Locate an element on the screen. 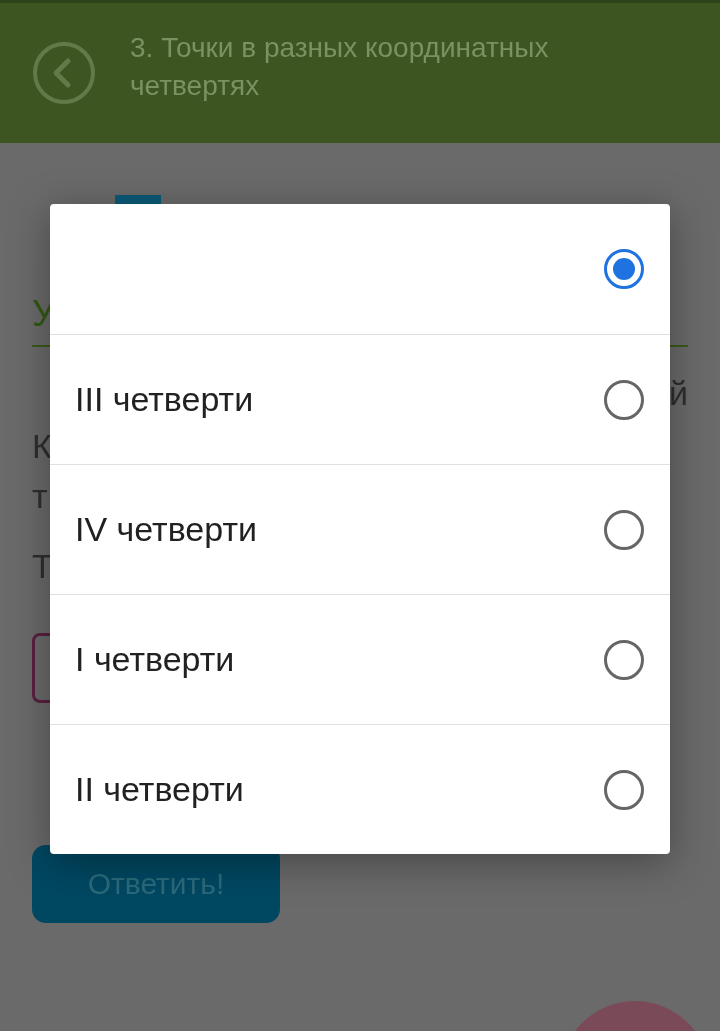 The width and height of the screenshot is (720, 1031). choice-option: III четверти is located at coordinates (360, 399).